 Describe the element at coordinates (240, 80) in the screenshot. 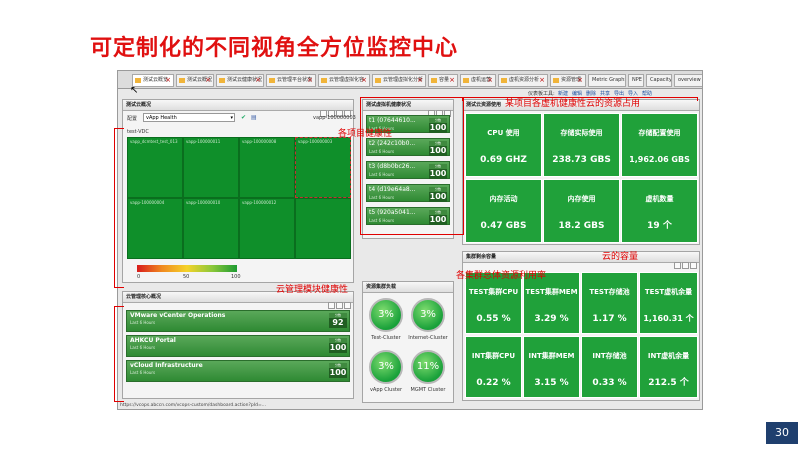

I see `tab-health: 测试云健康状况` at that location.